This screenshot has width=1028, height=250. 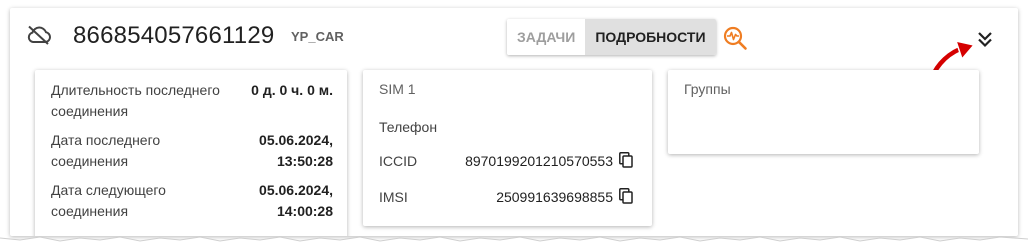 I want to click on sim-iccid-row: ICCID 8970199201210570553, so click(x=509, y=162).